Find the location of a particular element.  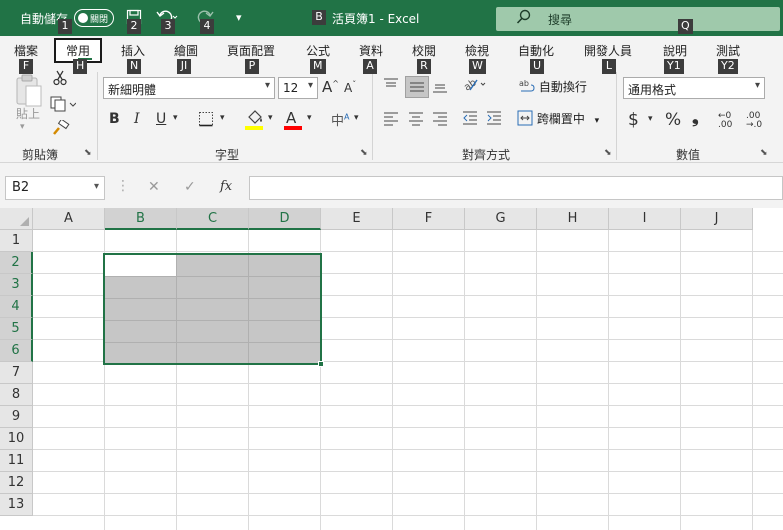

name-box: B2 ▾ is located at coordinates (55, 188).